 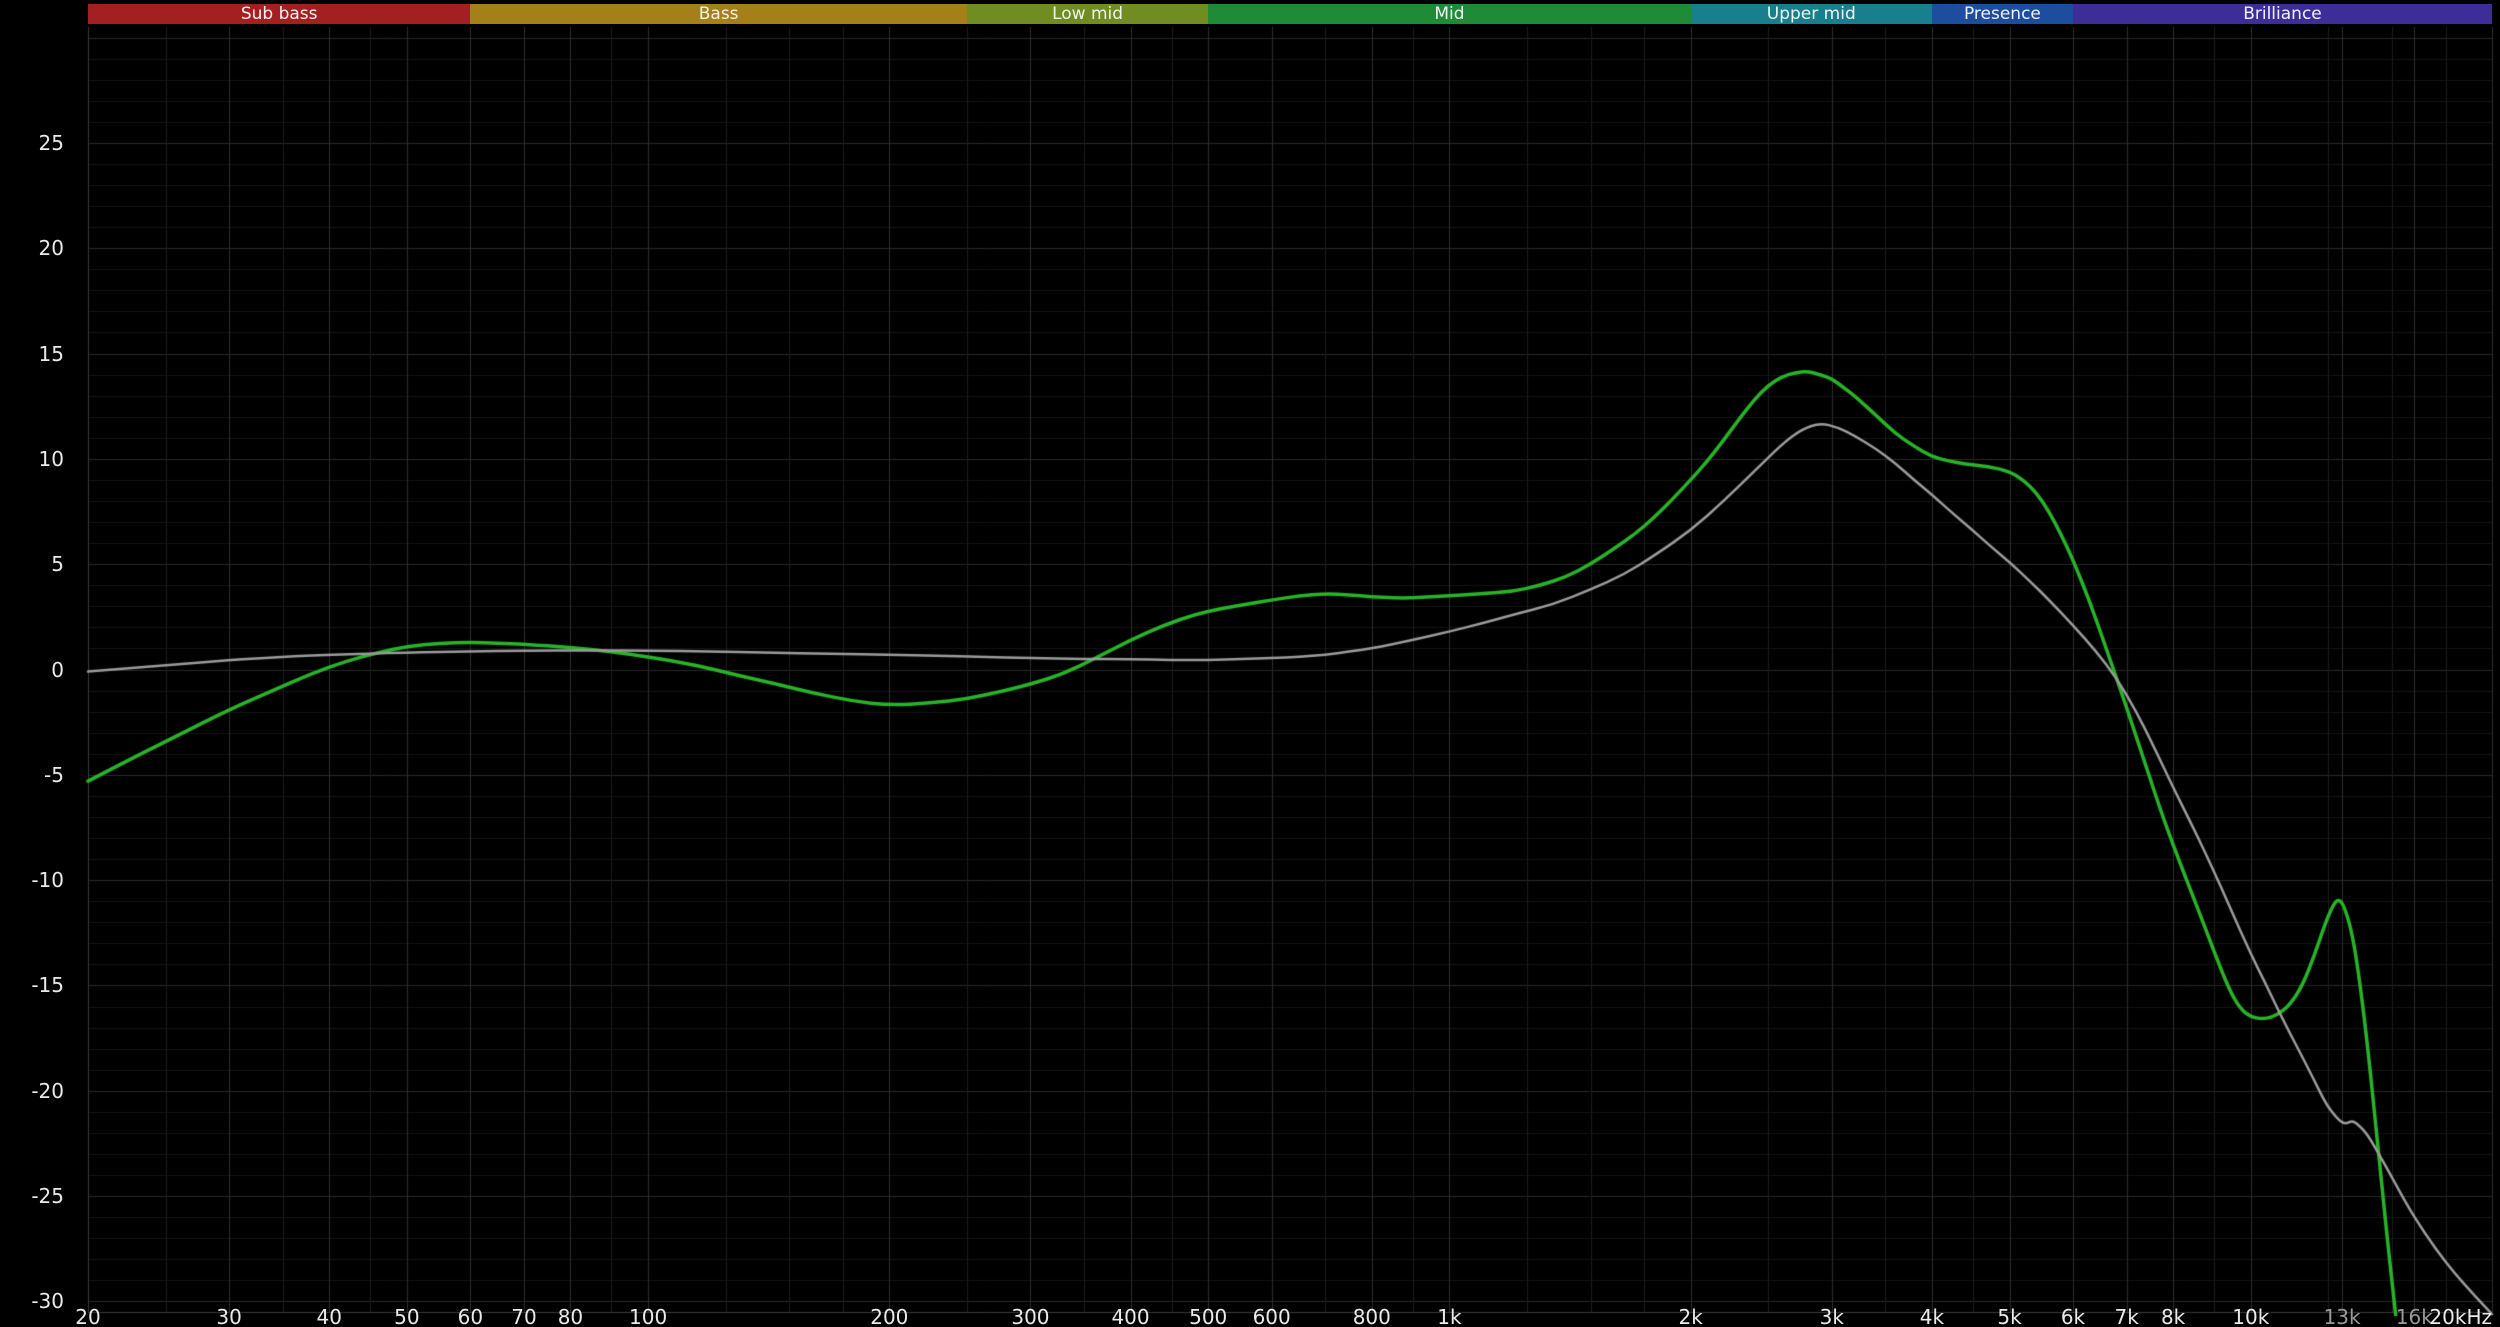 What do you see at coordinates (329, 1316) in the screenshot?
I see `x-tick-label: 40` at bounding box center [329, 1316].